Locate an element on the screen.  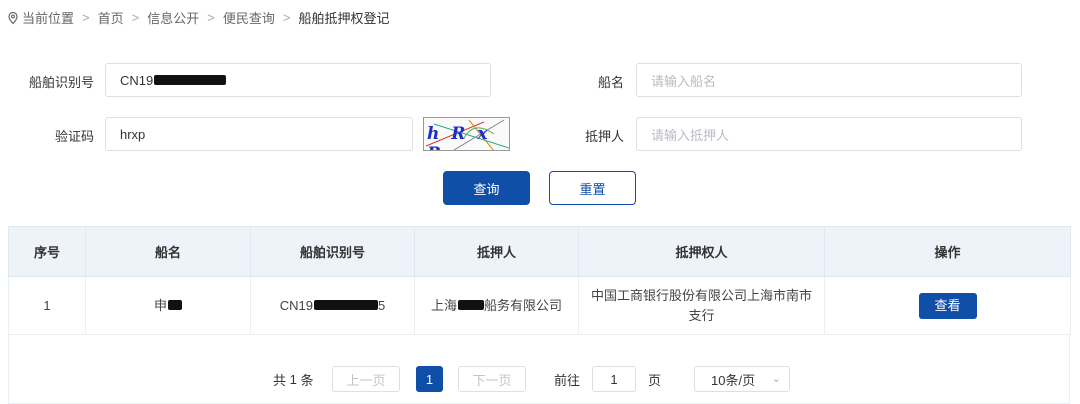
total-count: 1 is located at coordinates (293, 379).